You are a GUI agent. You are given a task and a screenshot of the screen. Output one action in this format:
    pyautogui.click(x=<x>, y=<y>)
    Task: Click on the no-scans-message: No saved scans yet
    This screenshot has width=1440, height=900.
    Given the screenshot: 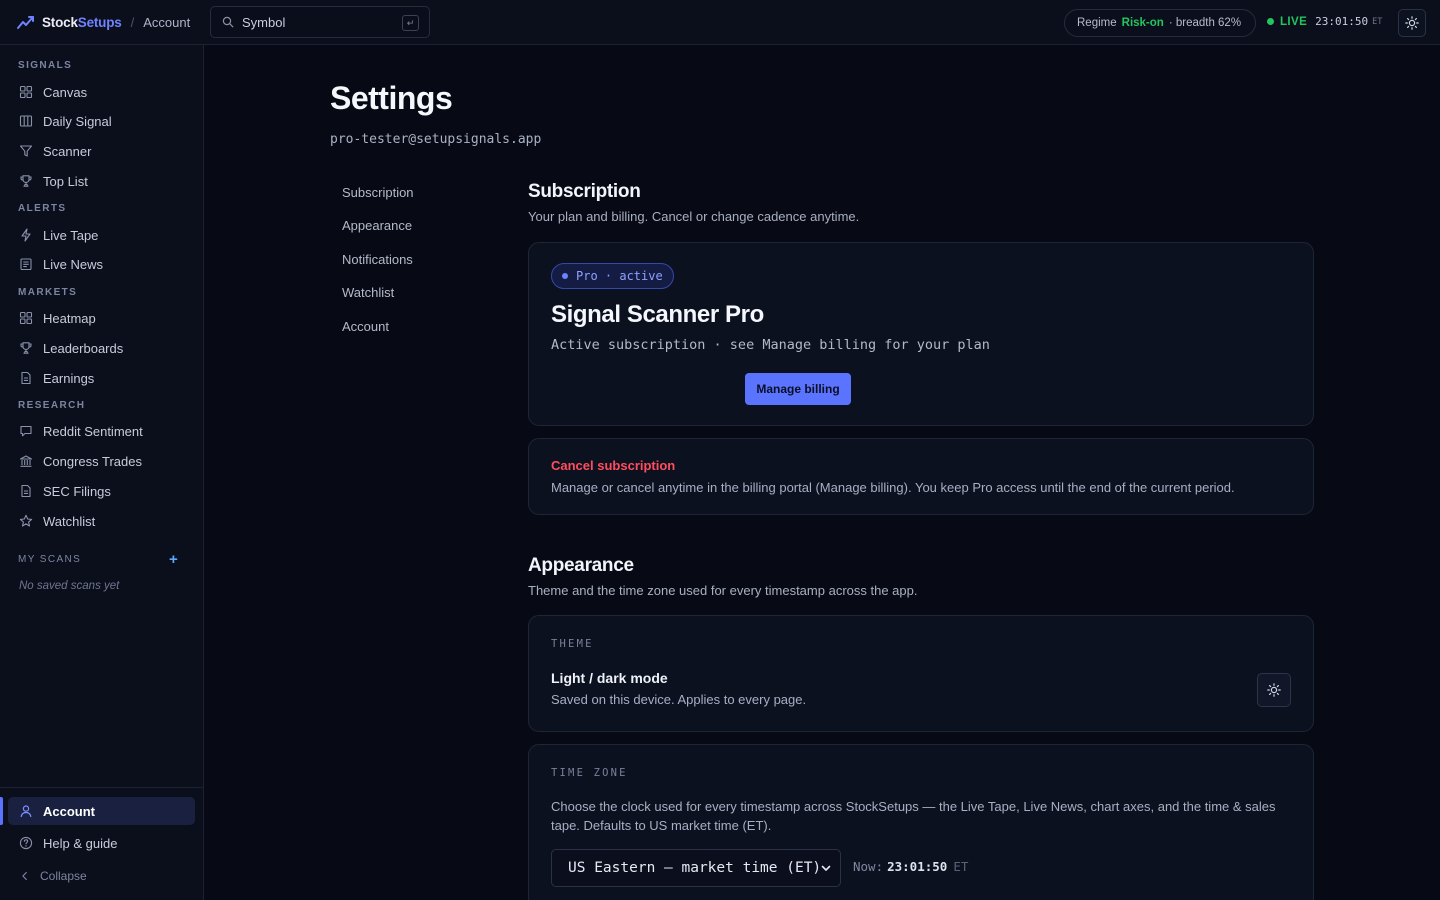 What is the action you would take?
    pyautogui.click(x=69, y=586)
    